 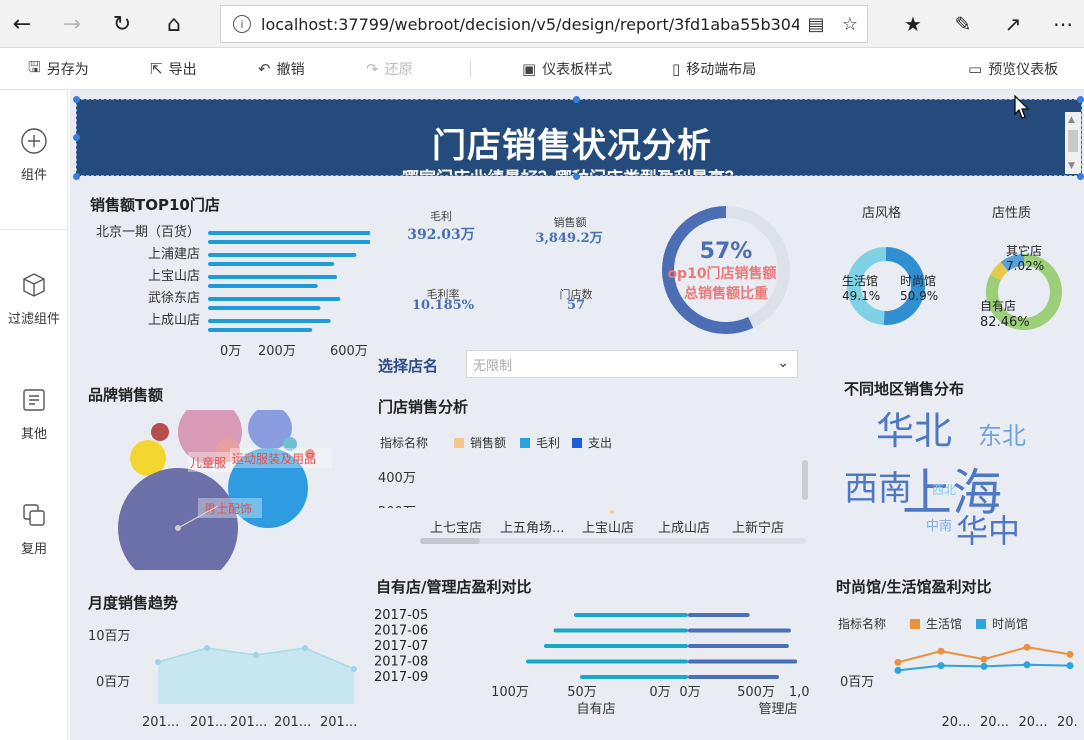 I want to click on mobile-layout-button: ▯ 移动端布局, so click(x=714, y=69).